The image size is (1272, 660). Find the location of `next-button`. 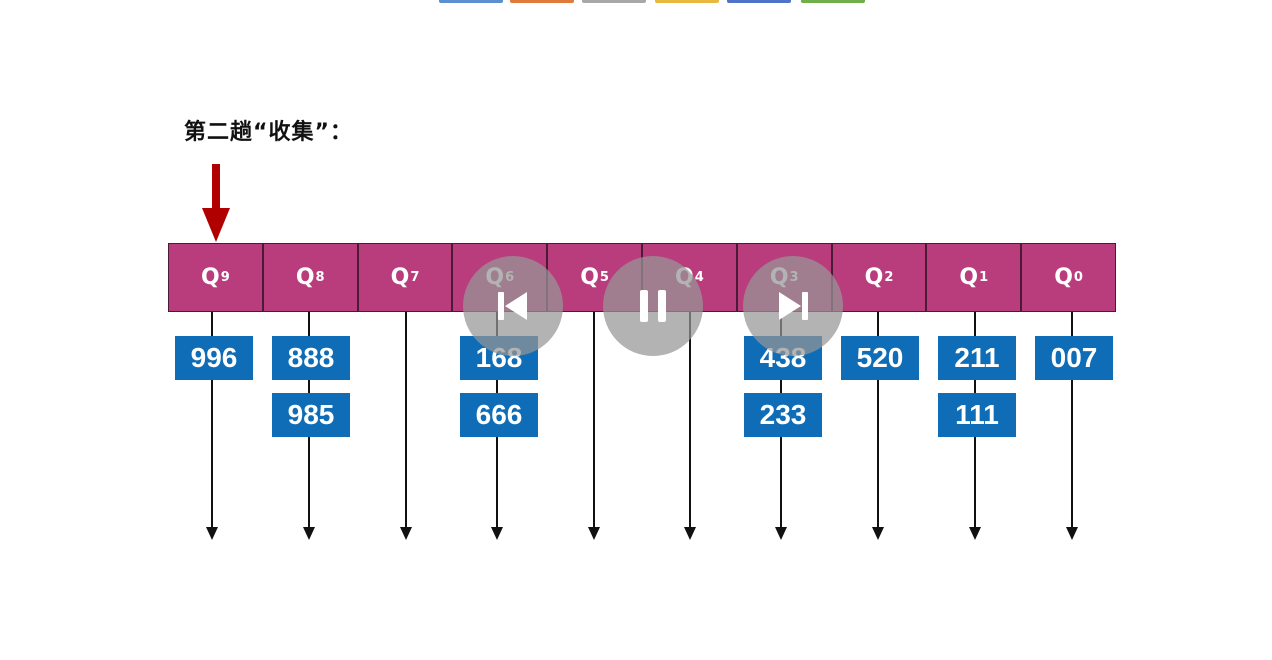

next-button is located at coordinates (793, 306).